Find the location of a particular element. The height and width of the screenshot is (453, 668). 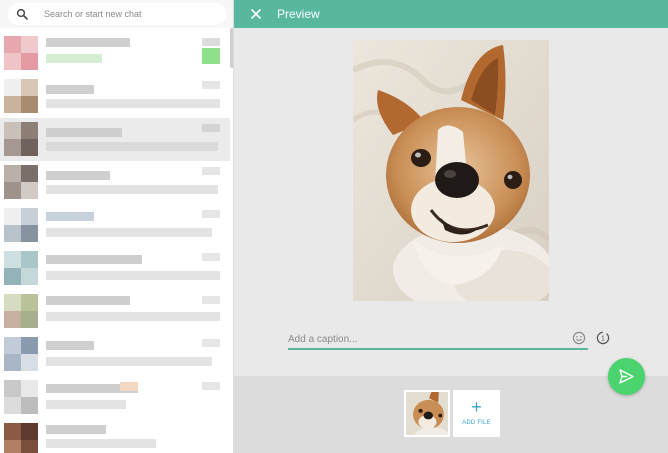

view-once-button: 1 is located at coordinates (603, 338).